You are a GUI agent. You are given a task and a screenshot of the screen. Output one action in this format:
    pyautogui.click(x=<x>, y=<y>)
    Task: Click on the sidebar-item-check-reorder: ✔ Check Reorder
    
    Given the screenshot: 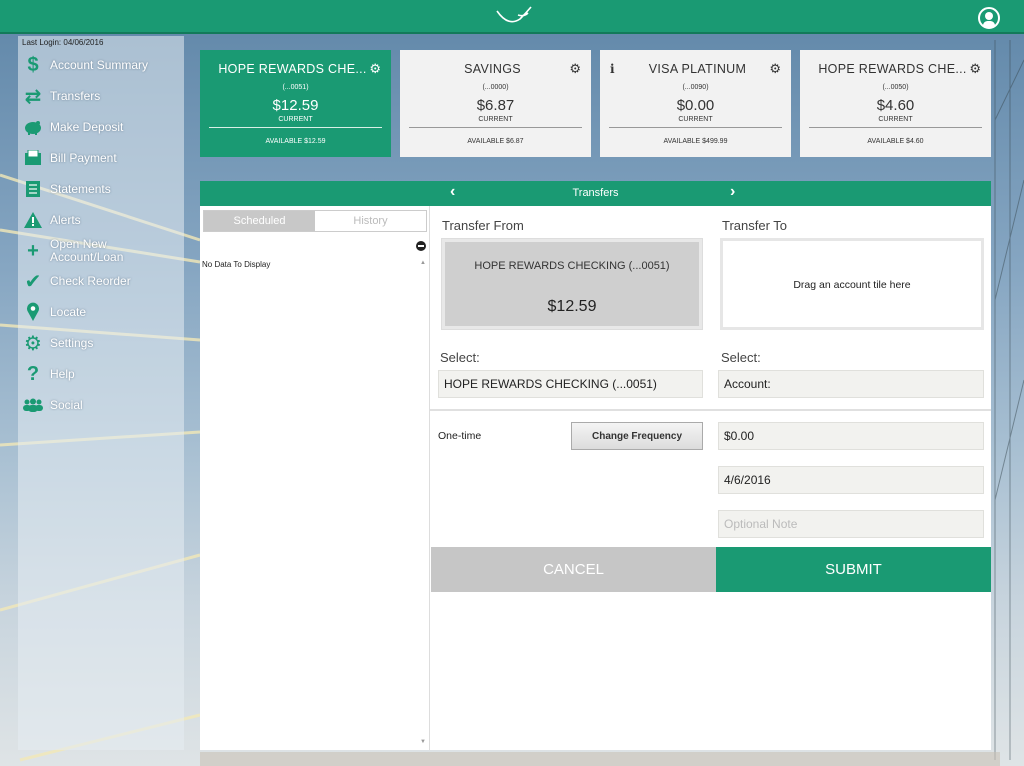 What is the action you would take?
    pyautogui.click(x=102, y=281)
    